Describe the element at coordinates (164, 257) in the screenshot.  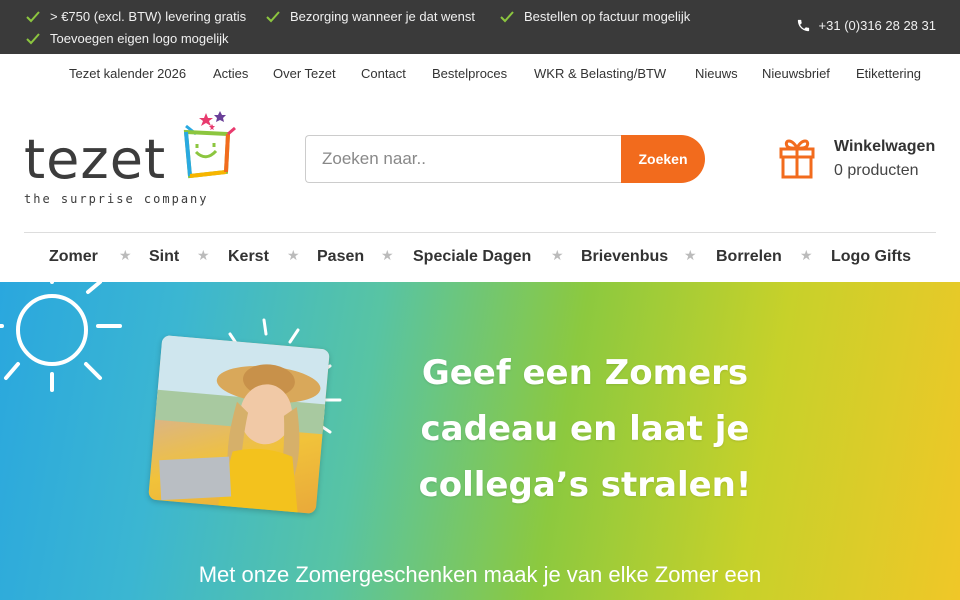
I see `mainnav-item-sint: Sint` at that location.